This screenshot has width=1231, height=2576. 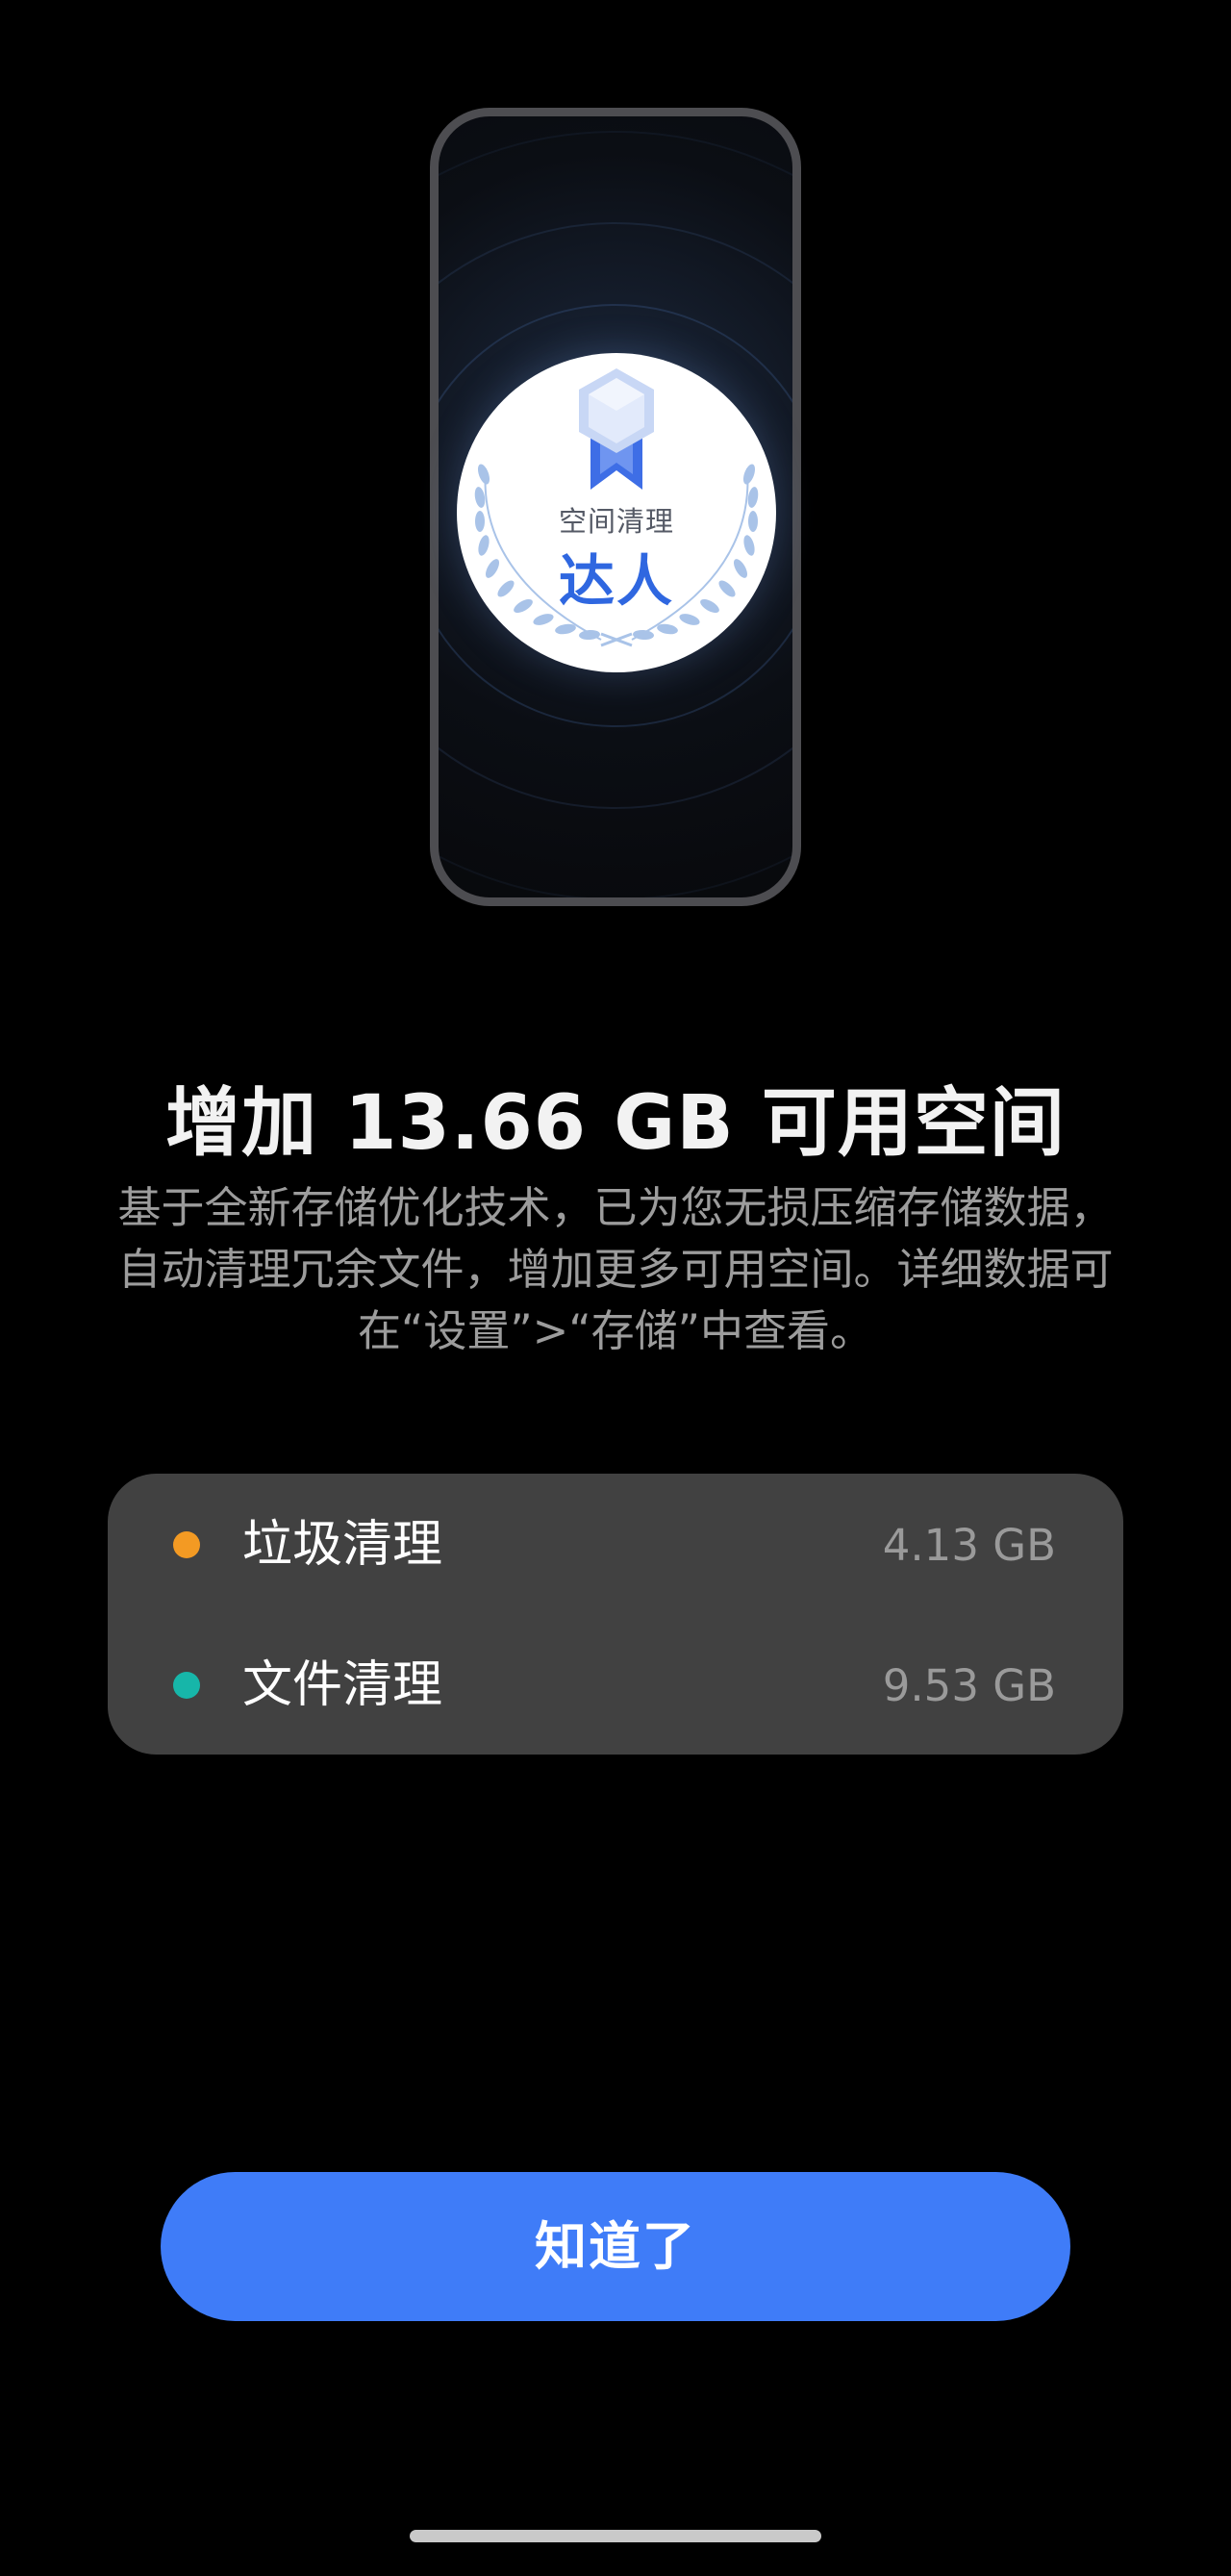 What do you see at coordinates (615, 2536) in the screenshot?
I see `home-indicator` at bounding box center [615, 2536].